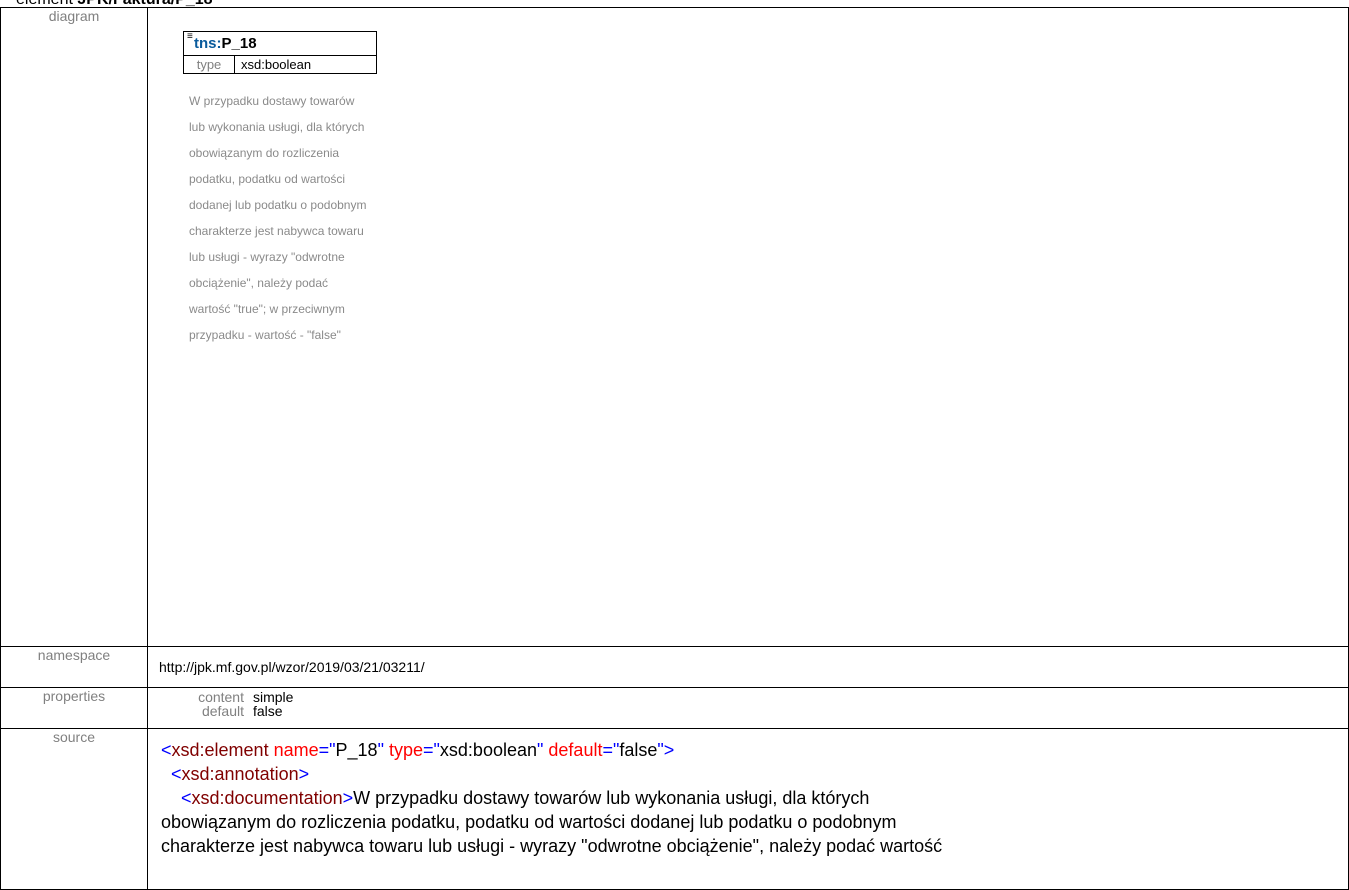 Image resolution: width=1349 pixels, height=890 pixels. What do you see at coordinates (240, 774) in the screenshot?
I see `source-line: <xsd:annotation>` at bounding box center [240, 774].